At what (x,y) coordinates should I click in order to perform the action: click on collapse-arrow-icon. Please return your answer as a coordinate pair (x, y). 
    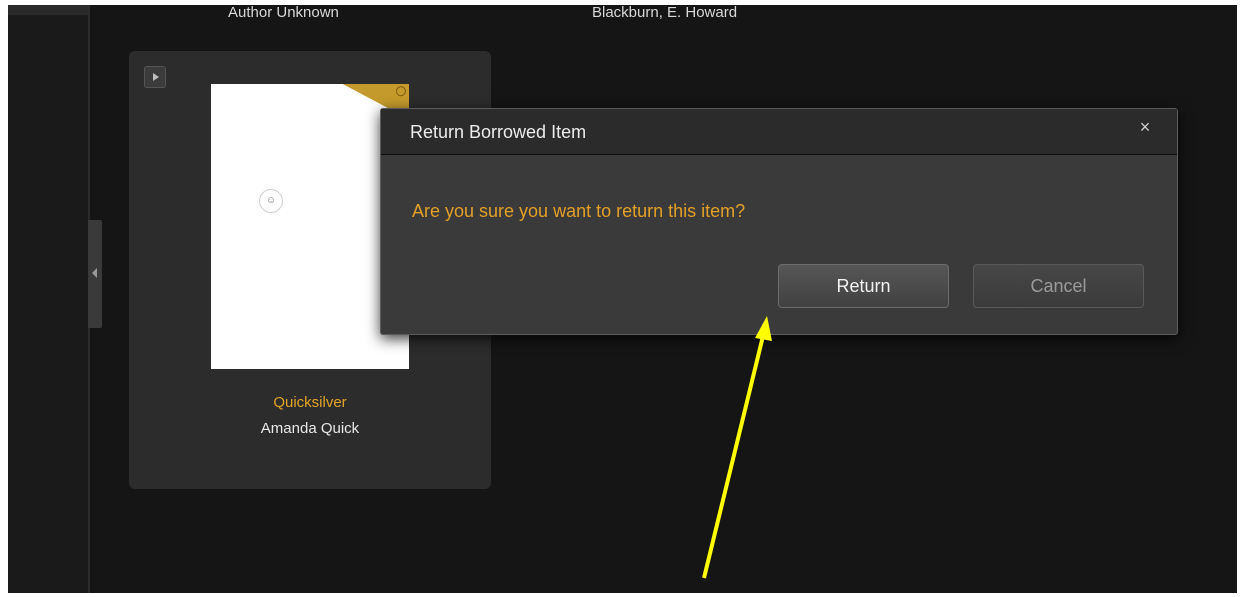
    Looking at the image, I should click on (94, 273).